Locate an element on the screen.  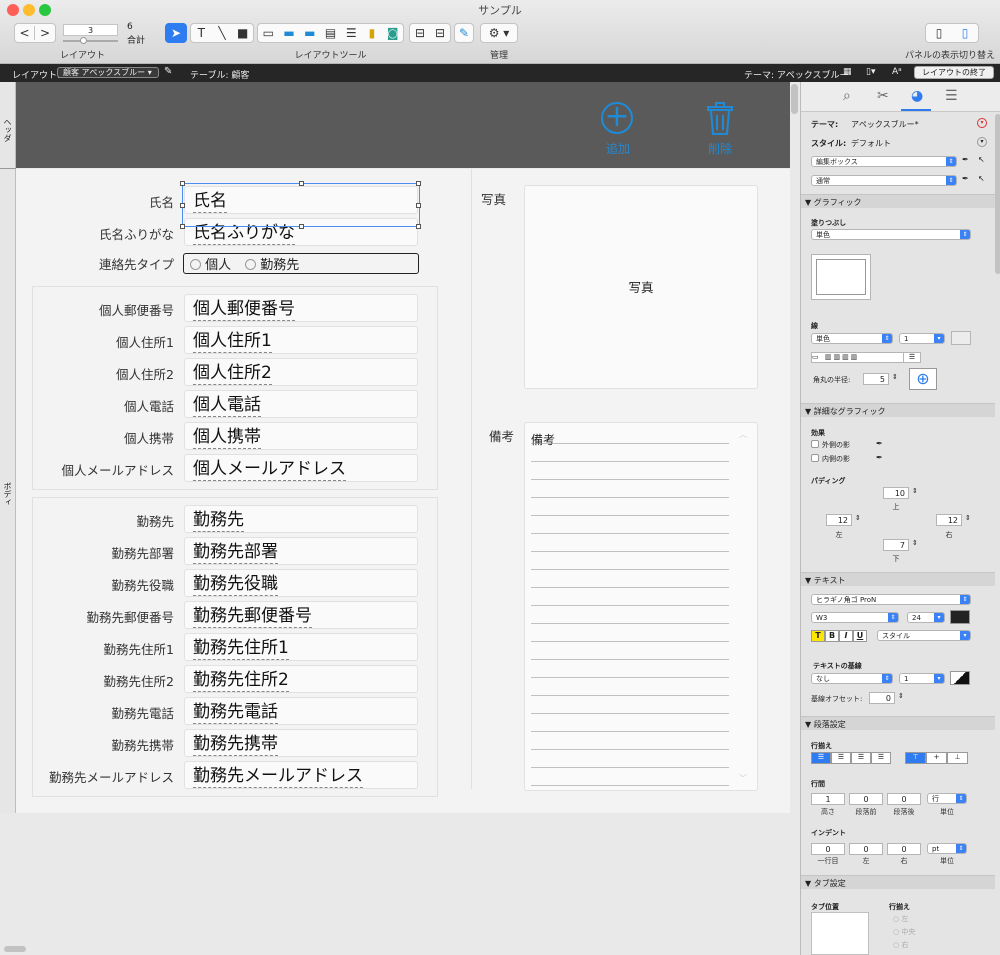
radio-option-personal: 個人 is located at coordinates (210, 263).